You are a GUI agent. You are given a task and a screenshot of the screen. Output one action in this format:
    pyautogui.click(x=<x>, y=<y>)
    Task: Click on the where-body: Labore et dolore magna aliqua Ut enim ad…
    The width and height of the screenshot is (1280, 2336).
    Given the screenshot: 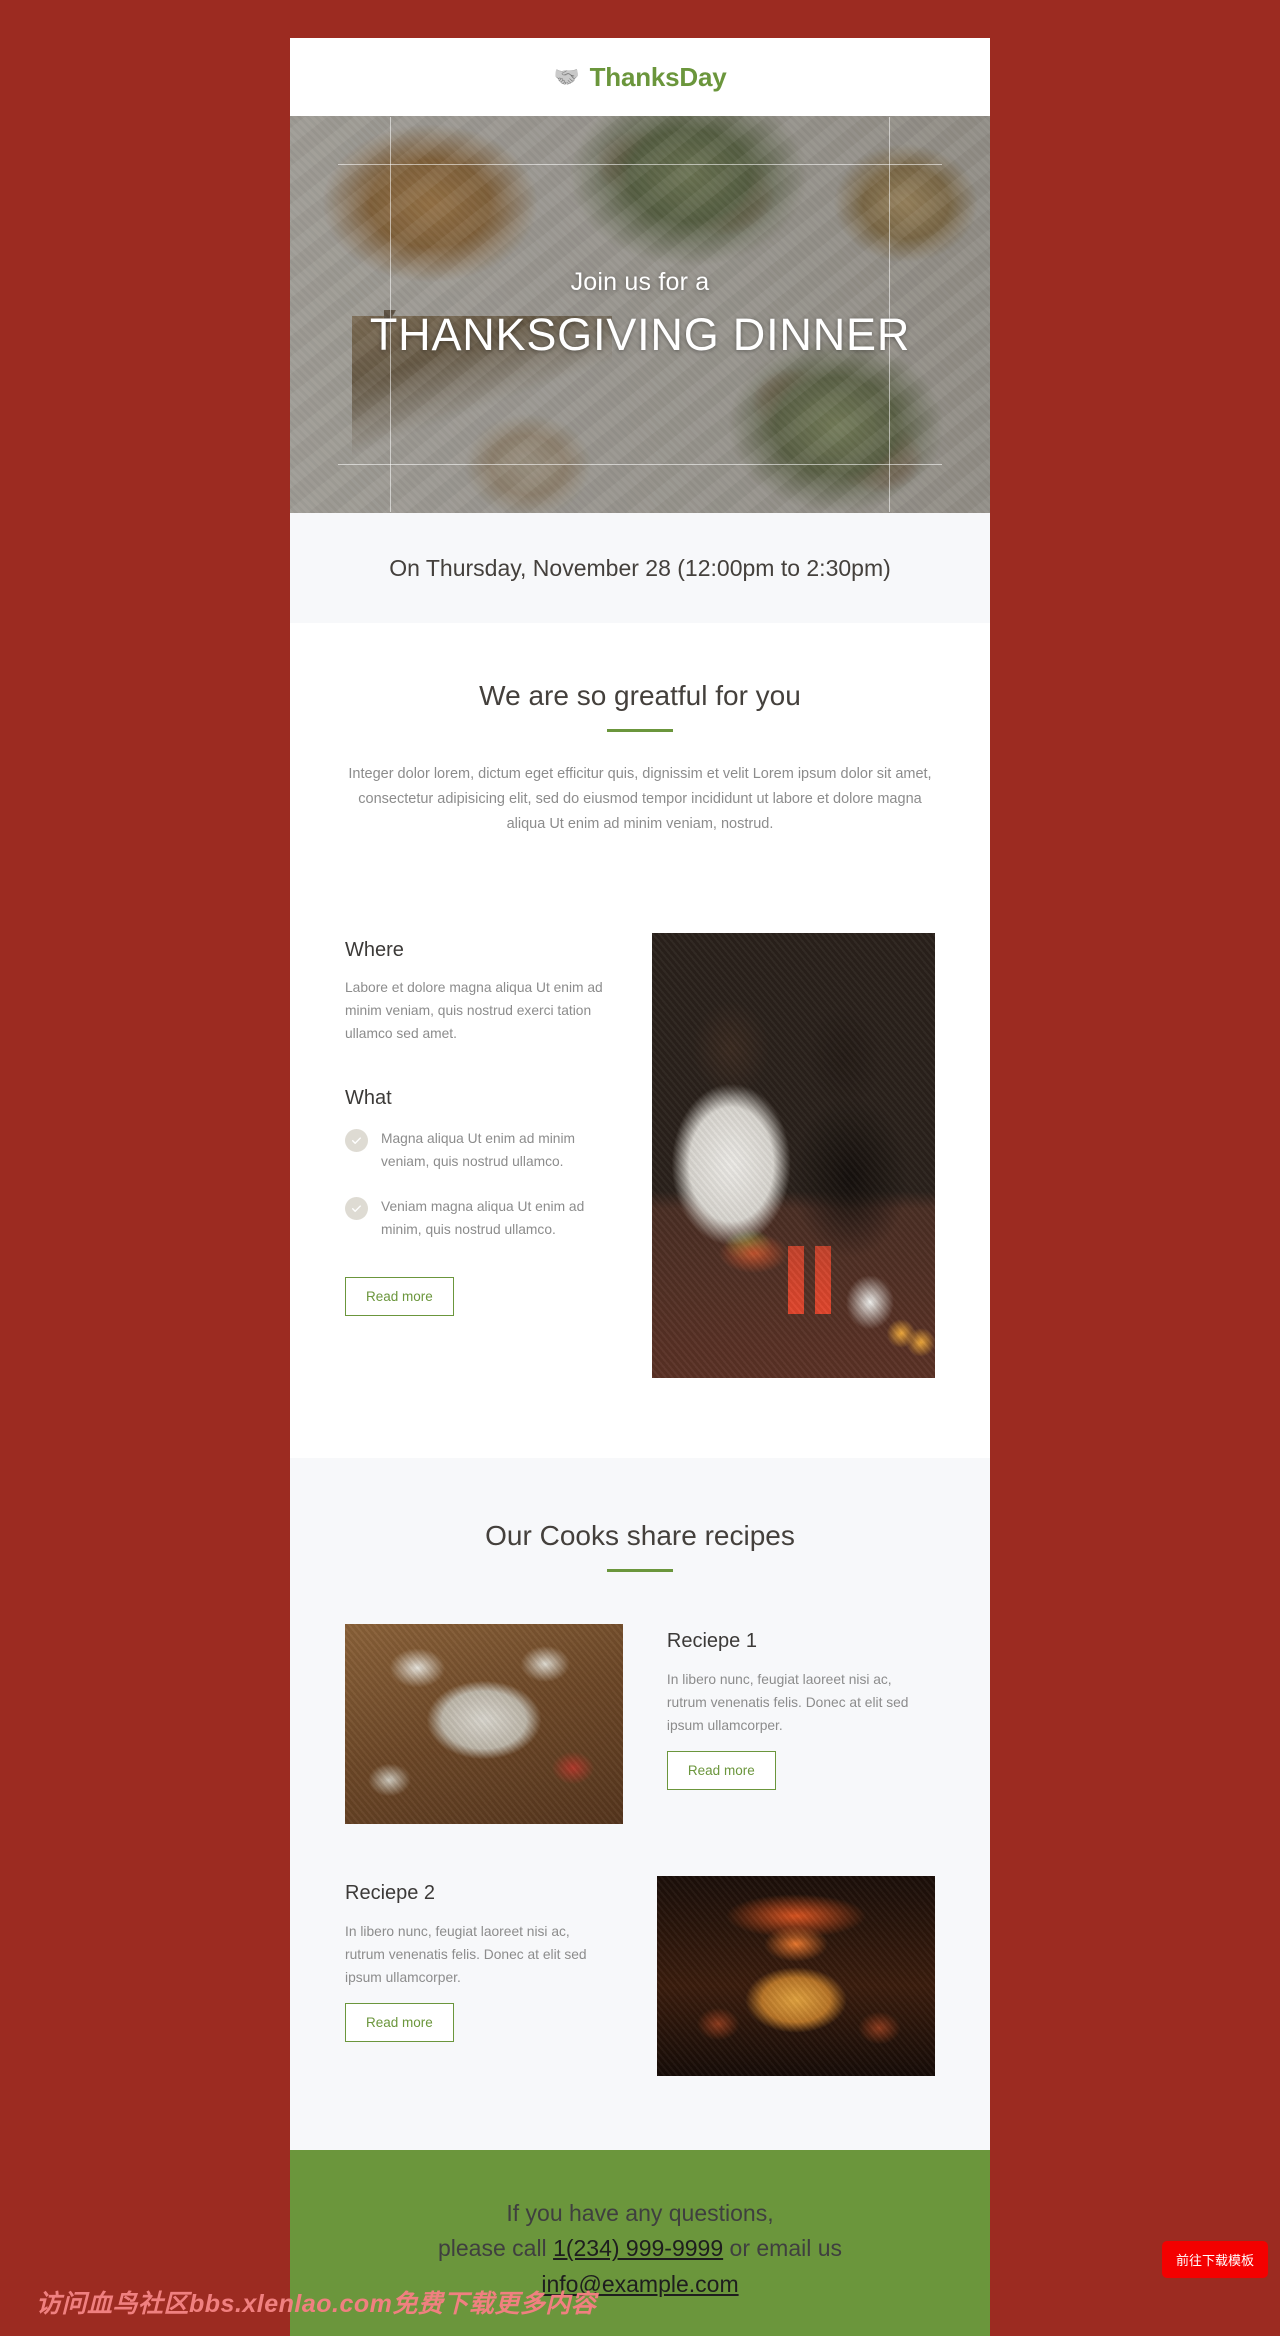 What is the action you would take?
    pyautogui.click(x=474, y=1010)
    